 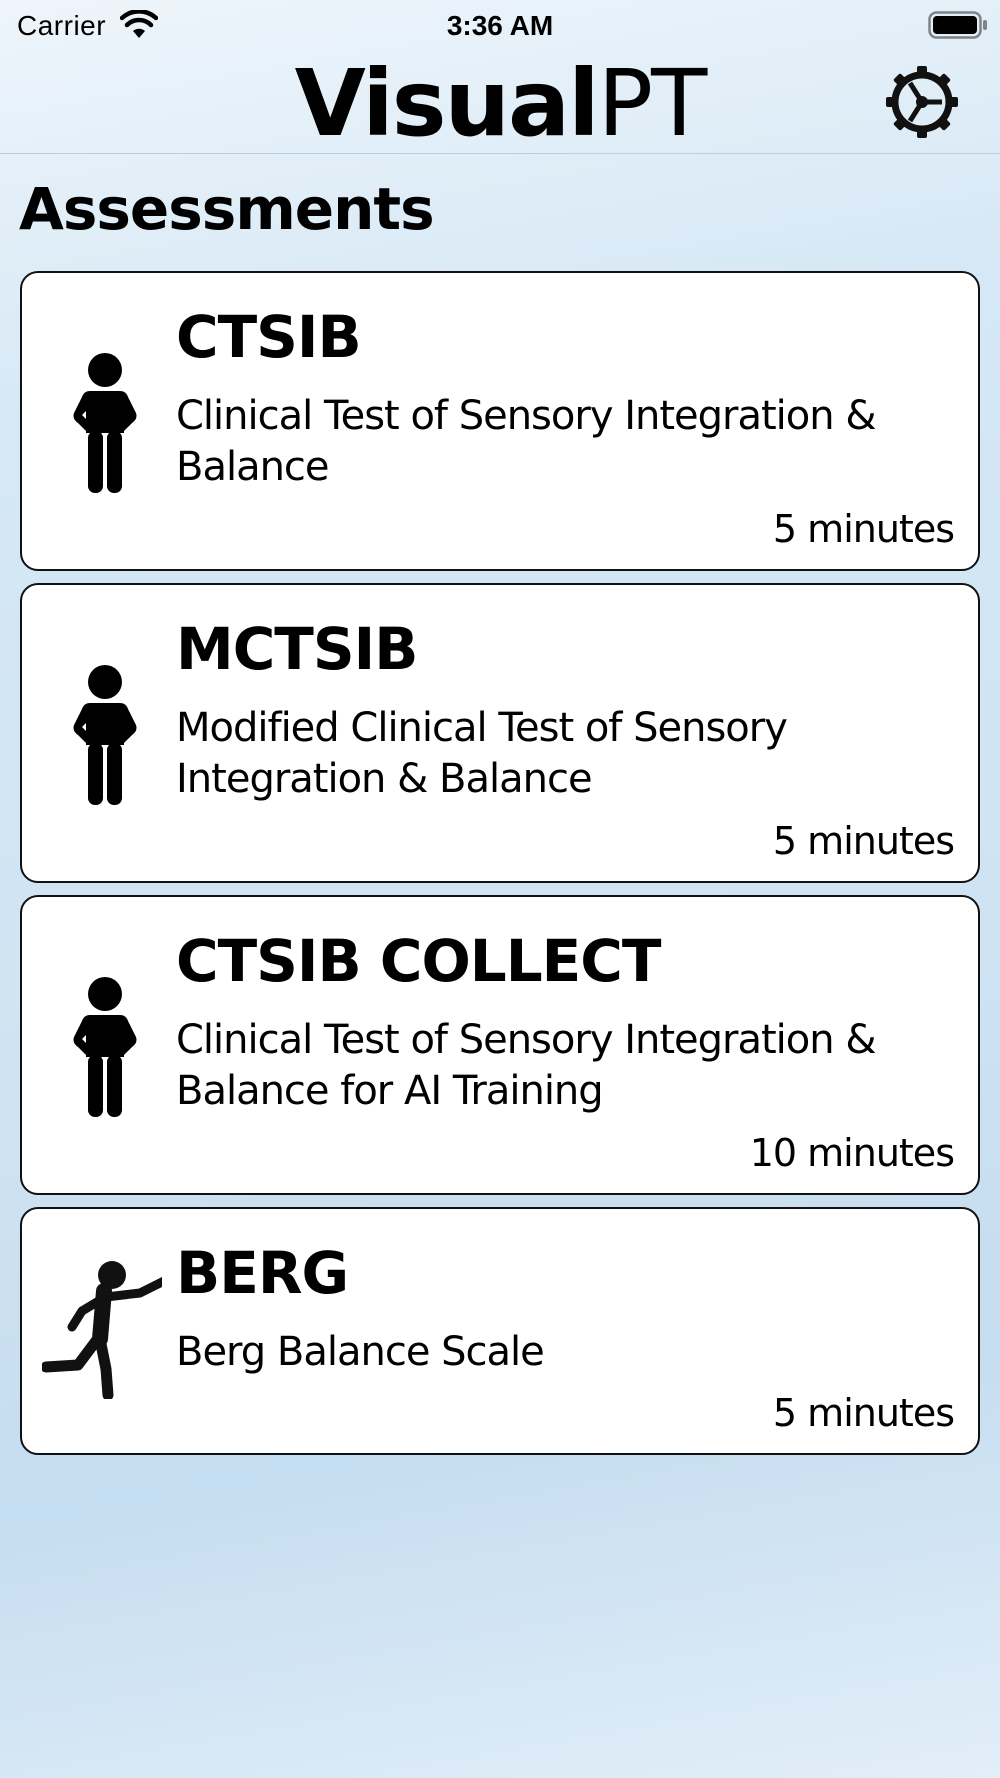 I want to click on assessment-card-berg: BERG Berg Balance Scale 5 minutes, so click(x=500, y=1331).